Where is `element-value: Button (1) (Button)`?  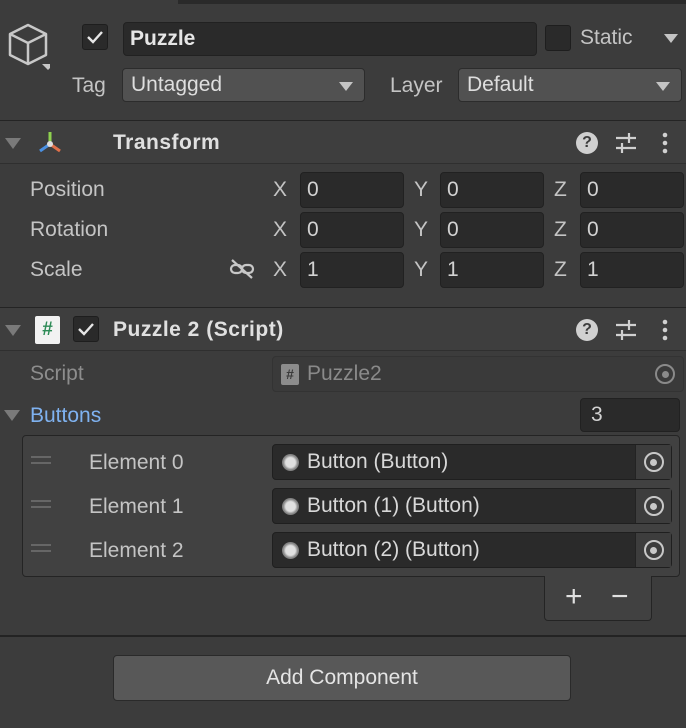 element-value: Button (1) (Button) is located at coordinates (393, 505).